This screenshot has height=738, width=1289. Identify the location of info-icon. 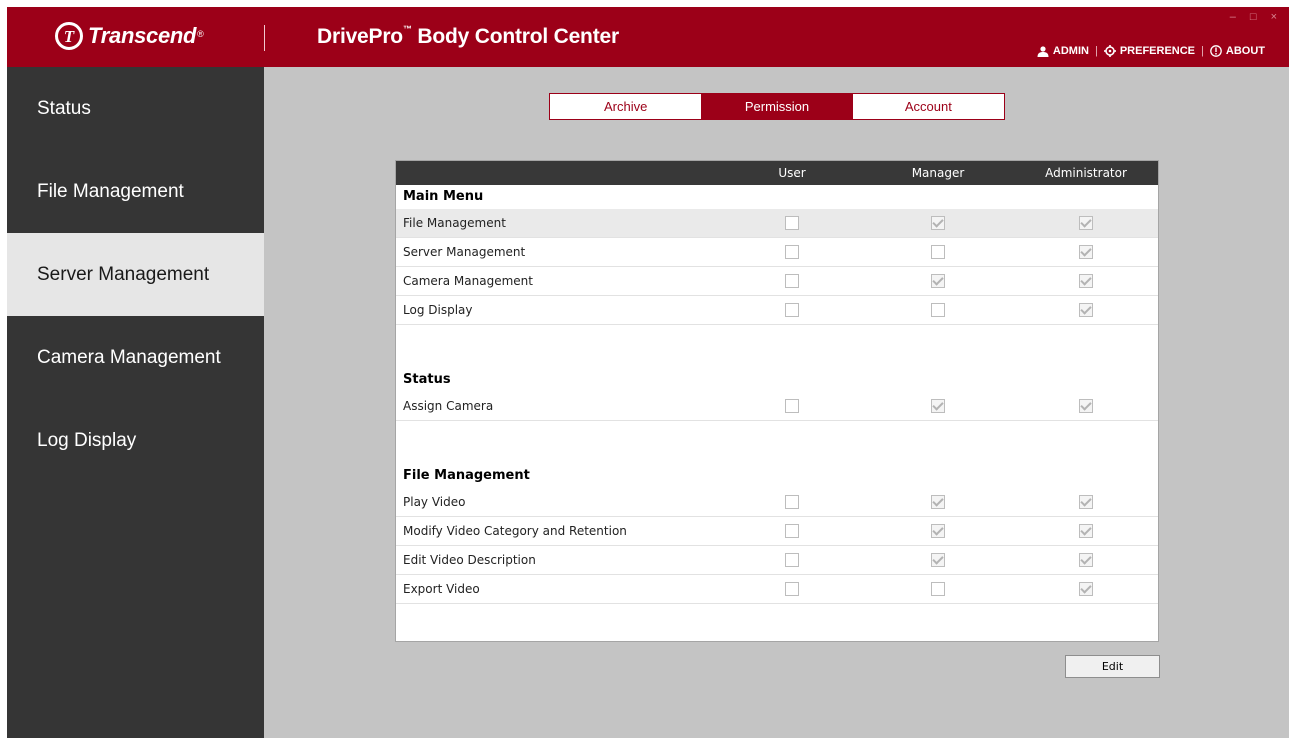
(1216, 51).